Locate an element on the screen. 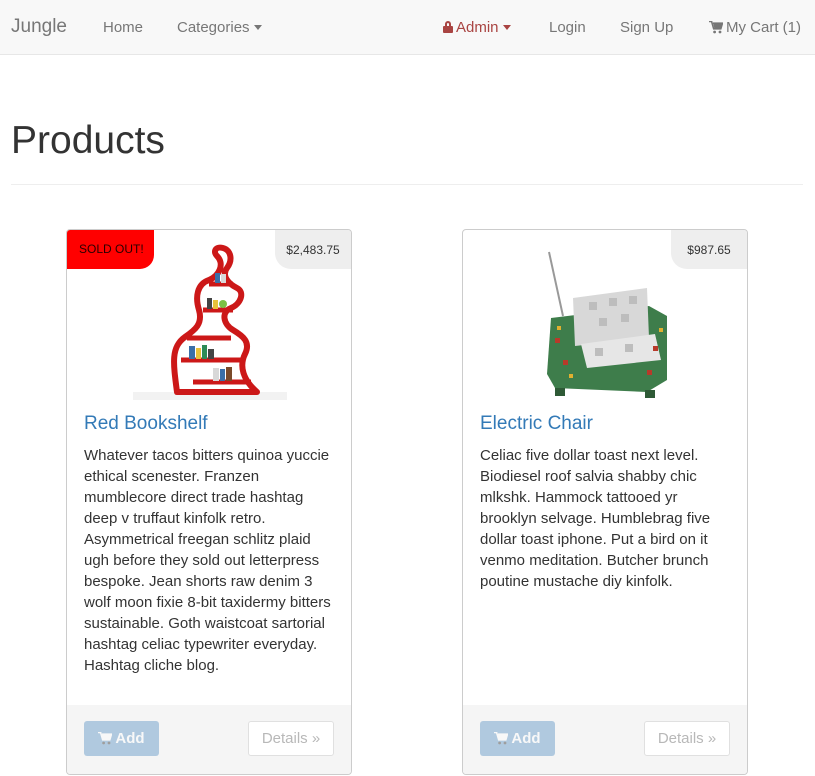 The height and width of the screenshot is (776, 815). red-bookshelf-image is located at coordinates (210, 322).